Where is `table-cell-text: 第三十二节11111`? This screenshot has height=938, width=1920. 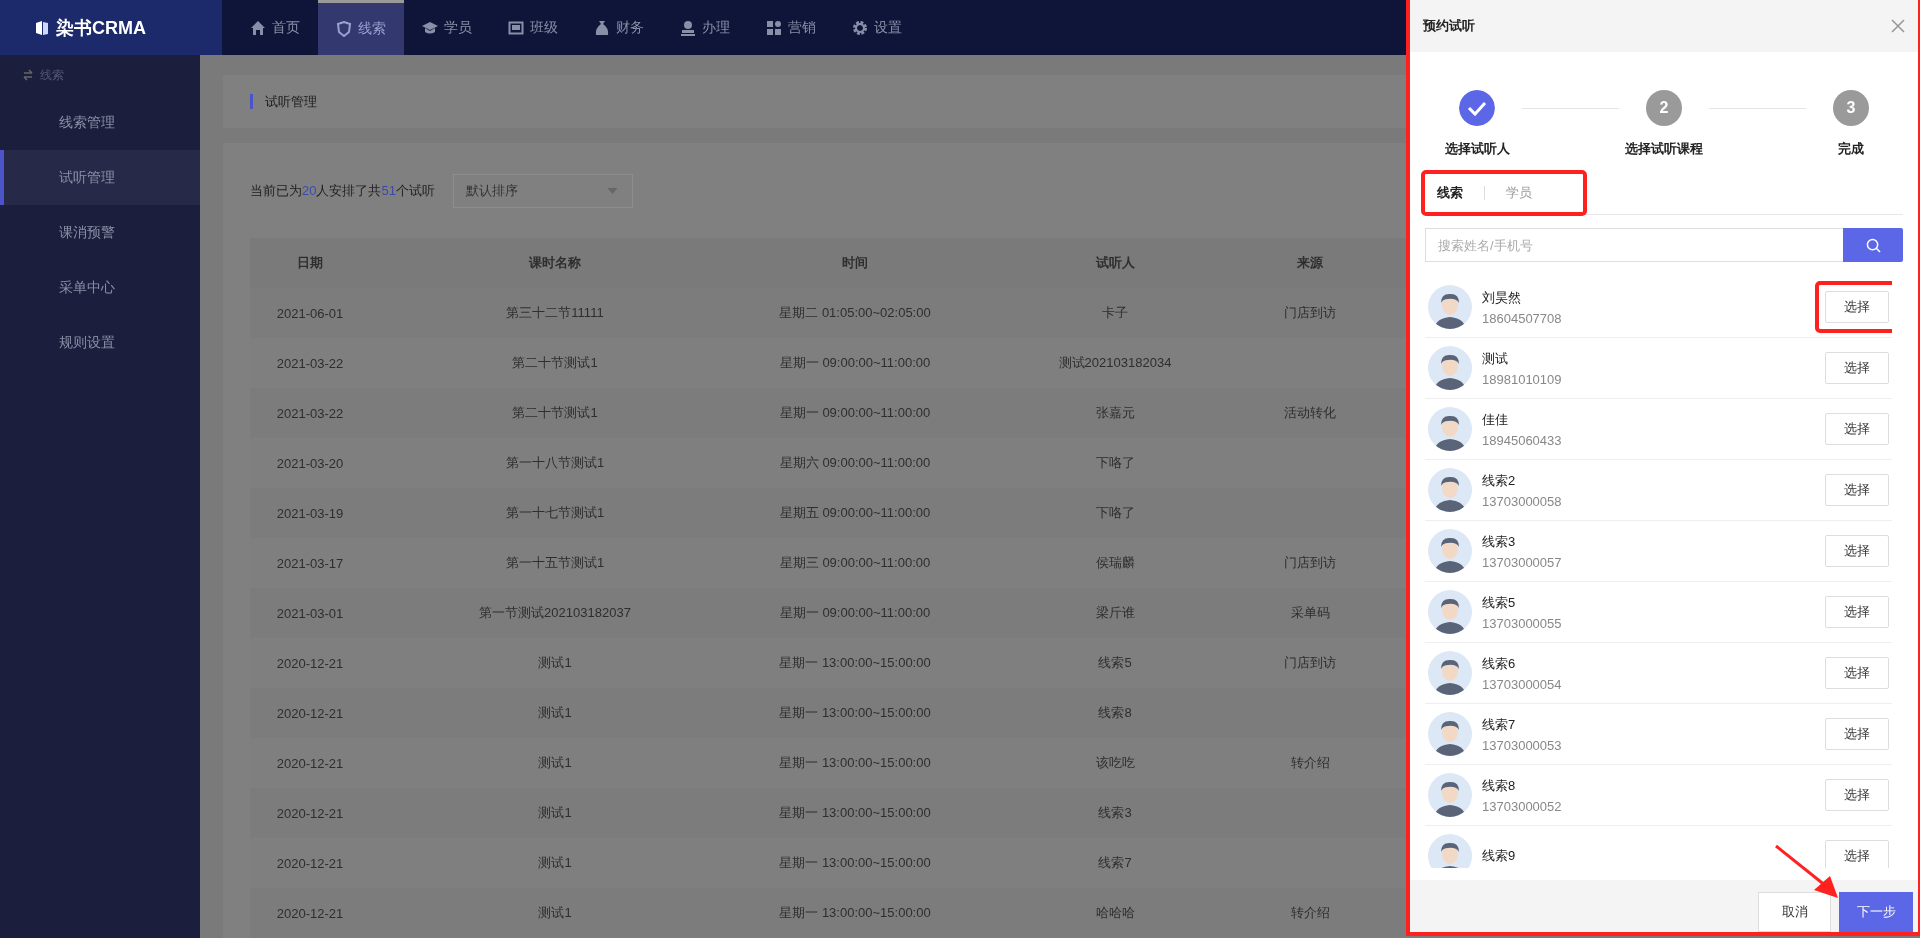
table-cell-text: 第三十二节11111 is located at coordinates (555, 313).